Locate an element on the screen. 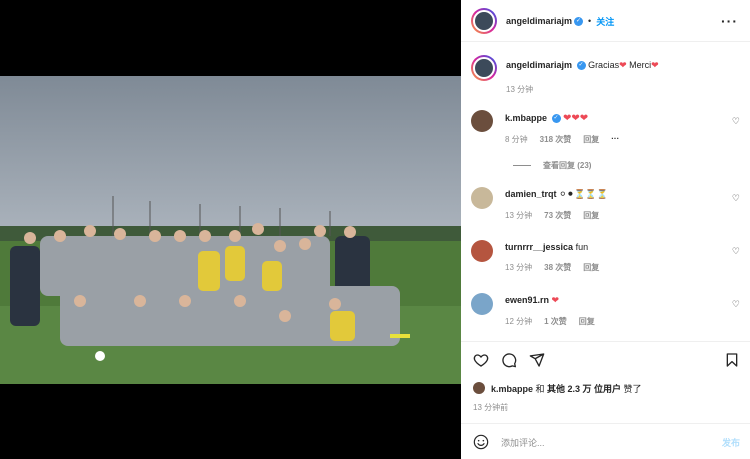 The image size is (750, 459). comment-item: damien_trqt ⚪⚫⏳⏳⏳ 13 分钟 73 次赞 回复 ♡ is located at coordinates (605, 204).